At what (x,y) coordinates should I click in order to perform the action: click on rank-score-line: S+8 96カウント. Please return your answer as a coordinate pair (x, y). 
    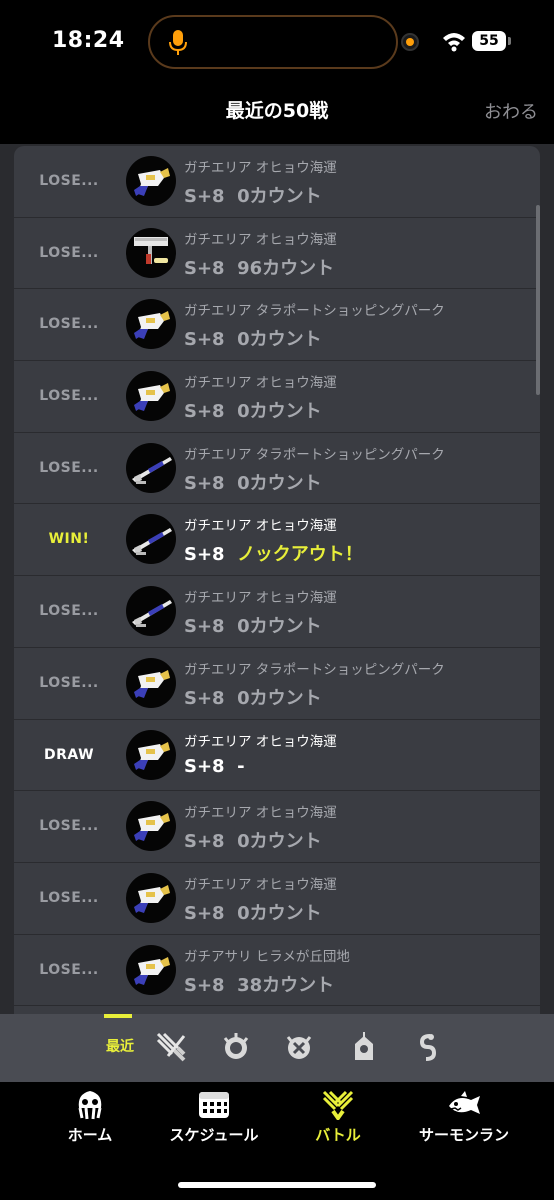
    Looking at the image, I should click on (259, 267).